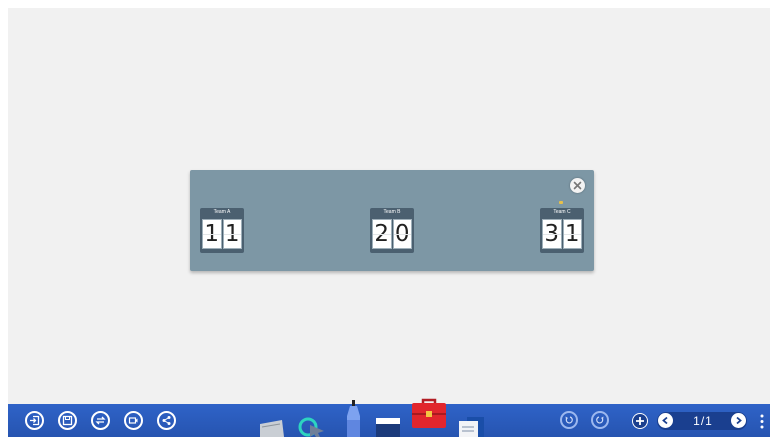  I want to click on page-indicator: 1/1, so click(703, 421).